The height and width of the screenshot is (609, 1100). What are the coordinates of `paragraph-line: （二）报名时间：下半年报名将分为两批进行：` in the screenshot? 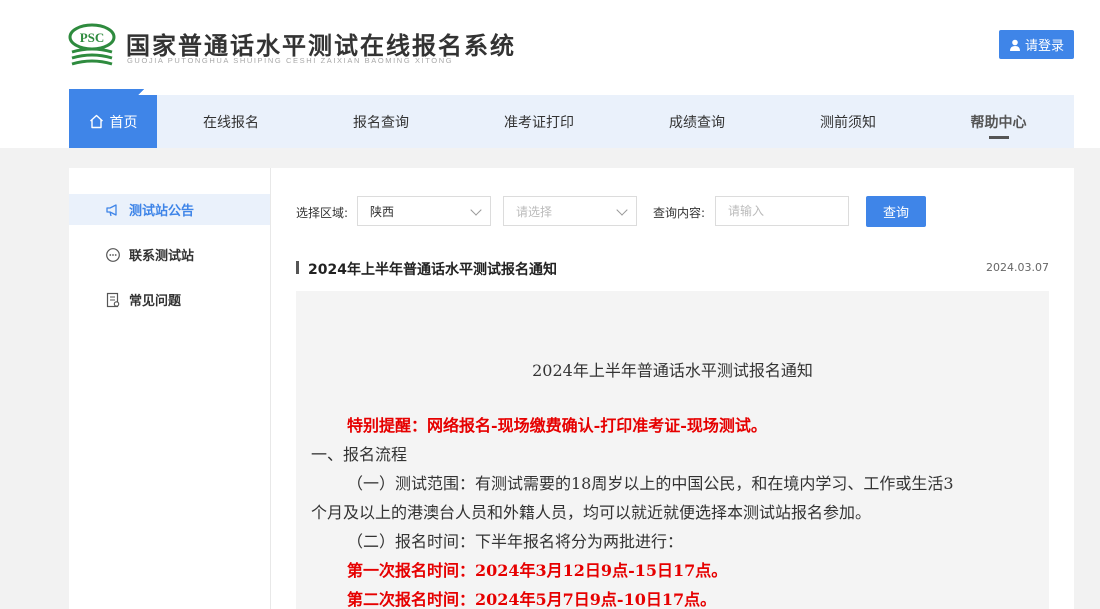 It's located at (515, 541).